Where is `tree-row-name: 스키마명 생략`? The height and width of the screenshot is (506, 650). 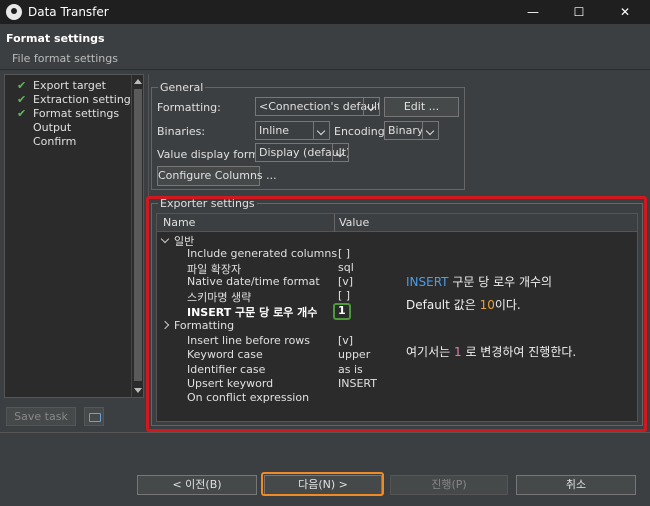 tree-row-name: 스키마명 생략 is located at coordinates (219, 297).